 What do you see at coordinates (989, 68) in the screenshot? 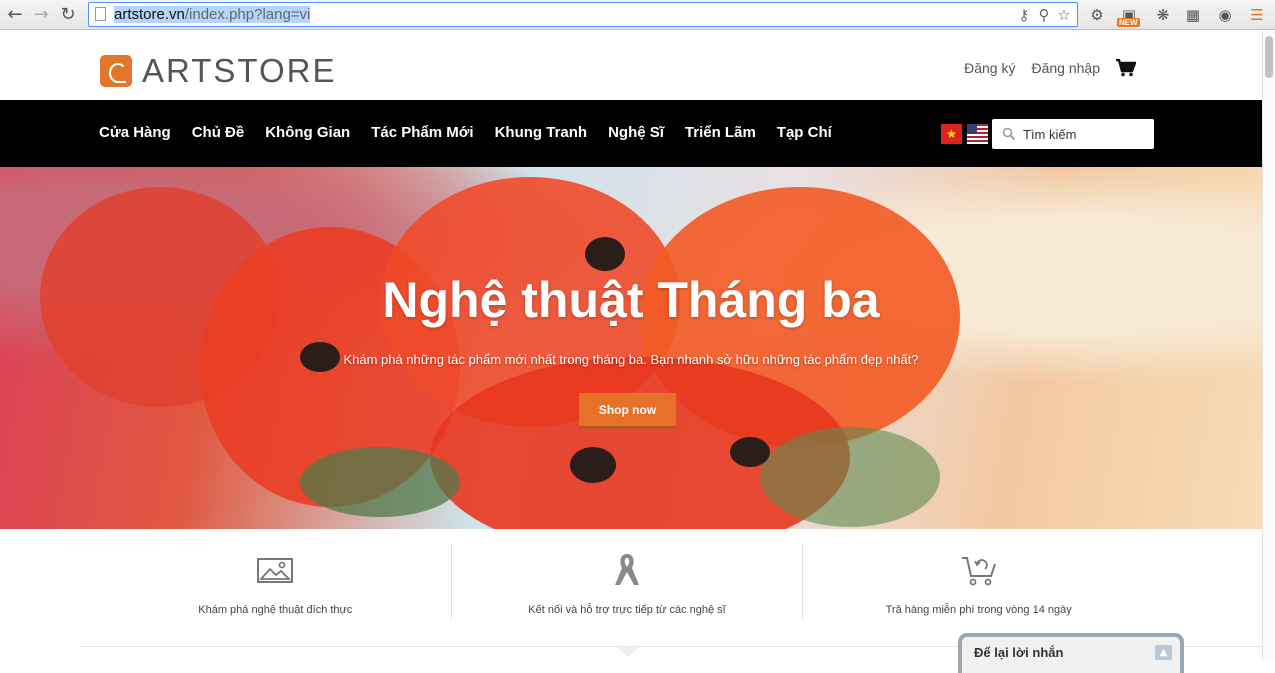
I see `register-link: Đăng ký` at bounding box center [989, 68].